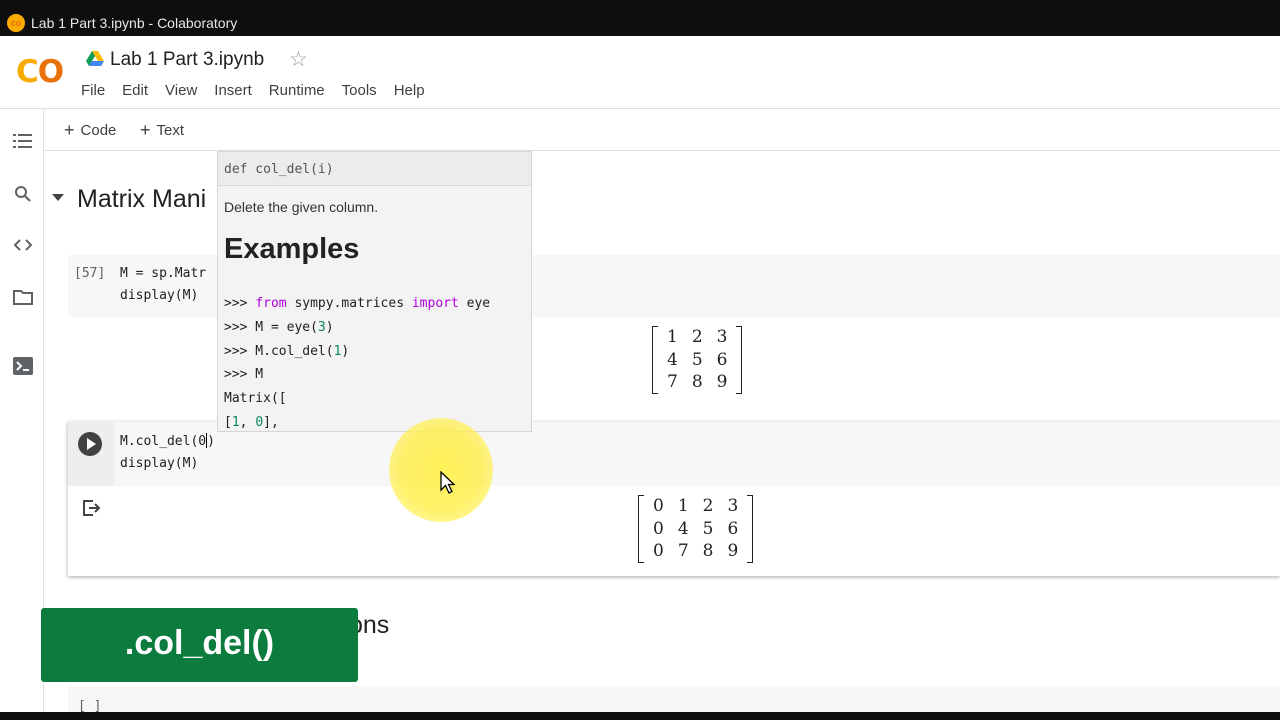 This screenshot has width=1280, height=720. I want to click on mouse-pointer-icon, so click(448, 482).